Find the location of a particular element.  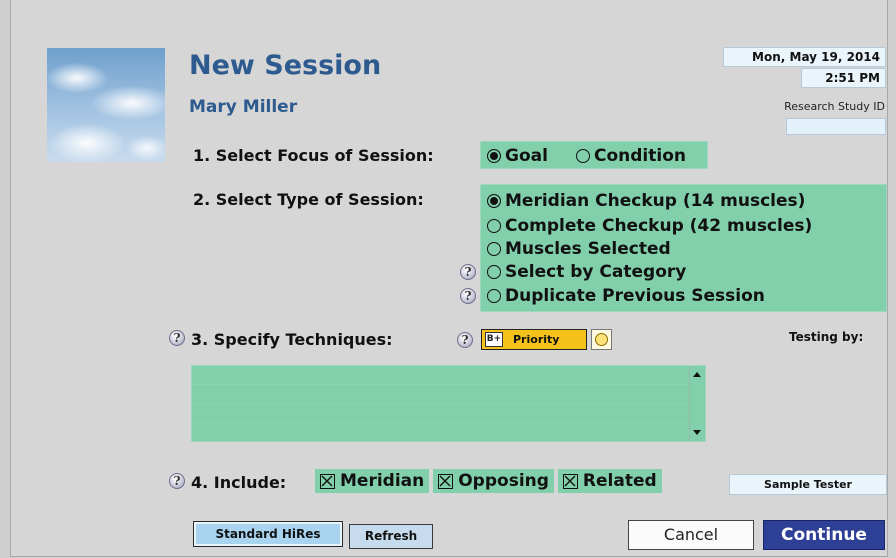

time-display: 2:51 PM is located at coordinates (843, 78).